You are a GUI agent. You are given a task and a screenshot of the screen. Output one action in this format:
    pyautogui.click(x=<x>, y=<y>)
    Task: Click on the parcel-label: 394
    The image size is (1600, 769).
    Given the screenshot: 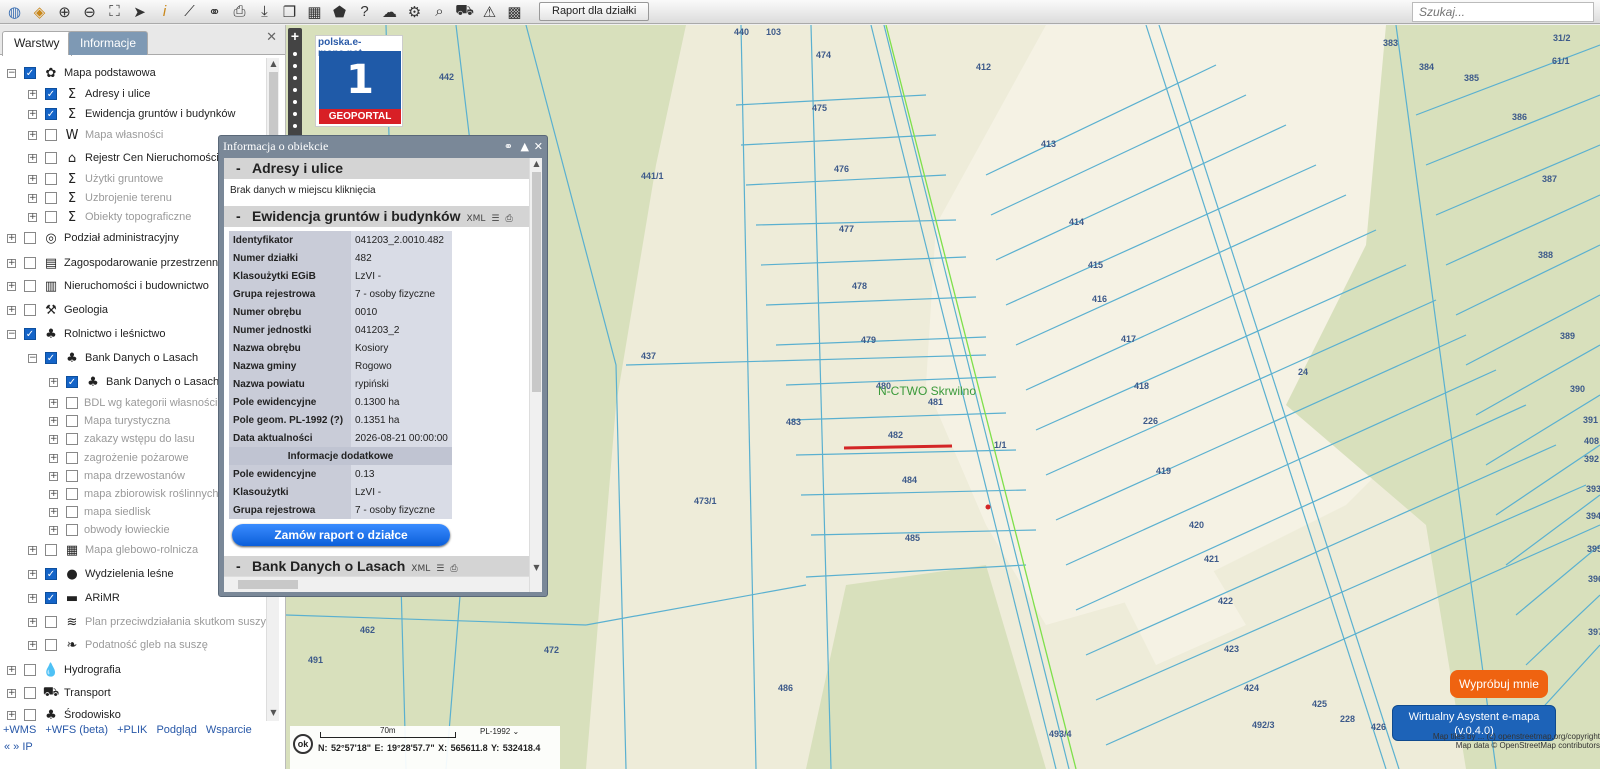 What is the action you would take?
    pyautogui.click(x=1593, y=516)
    